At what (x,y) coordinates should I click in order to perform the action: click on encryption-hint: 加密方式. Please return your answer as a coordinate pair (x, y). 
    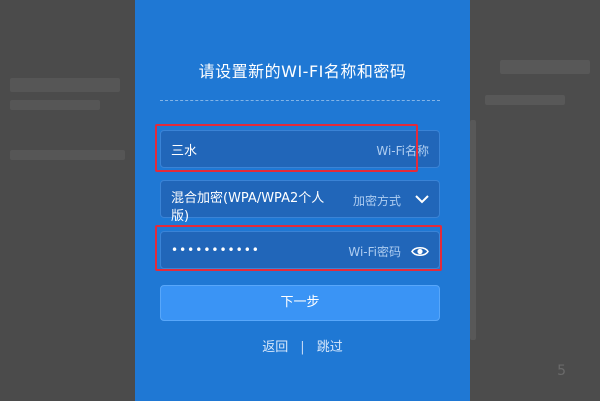
    Looking at the image, I should click on (376, 201).